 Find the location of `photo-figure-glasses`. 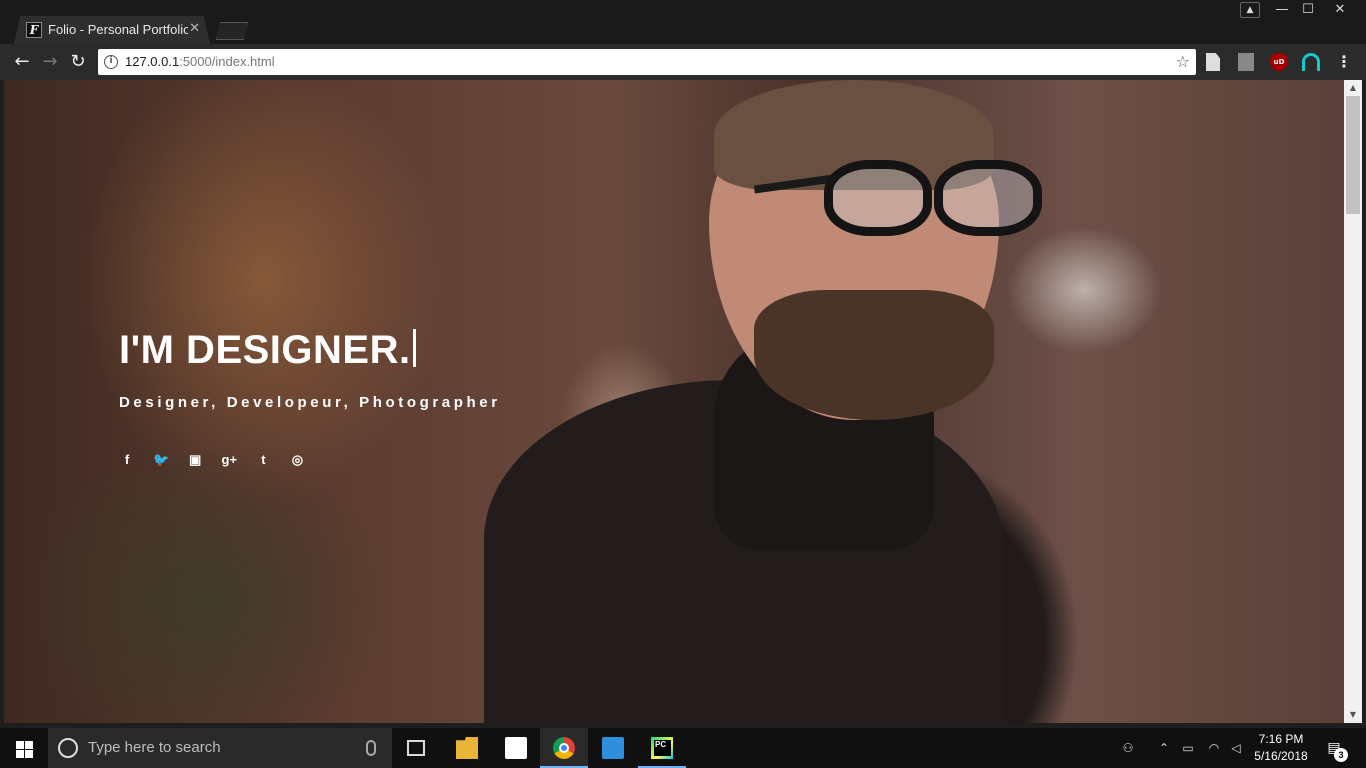

photo-figure-glasses is located at coordinates (897, 200).